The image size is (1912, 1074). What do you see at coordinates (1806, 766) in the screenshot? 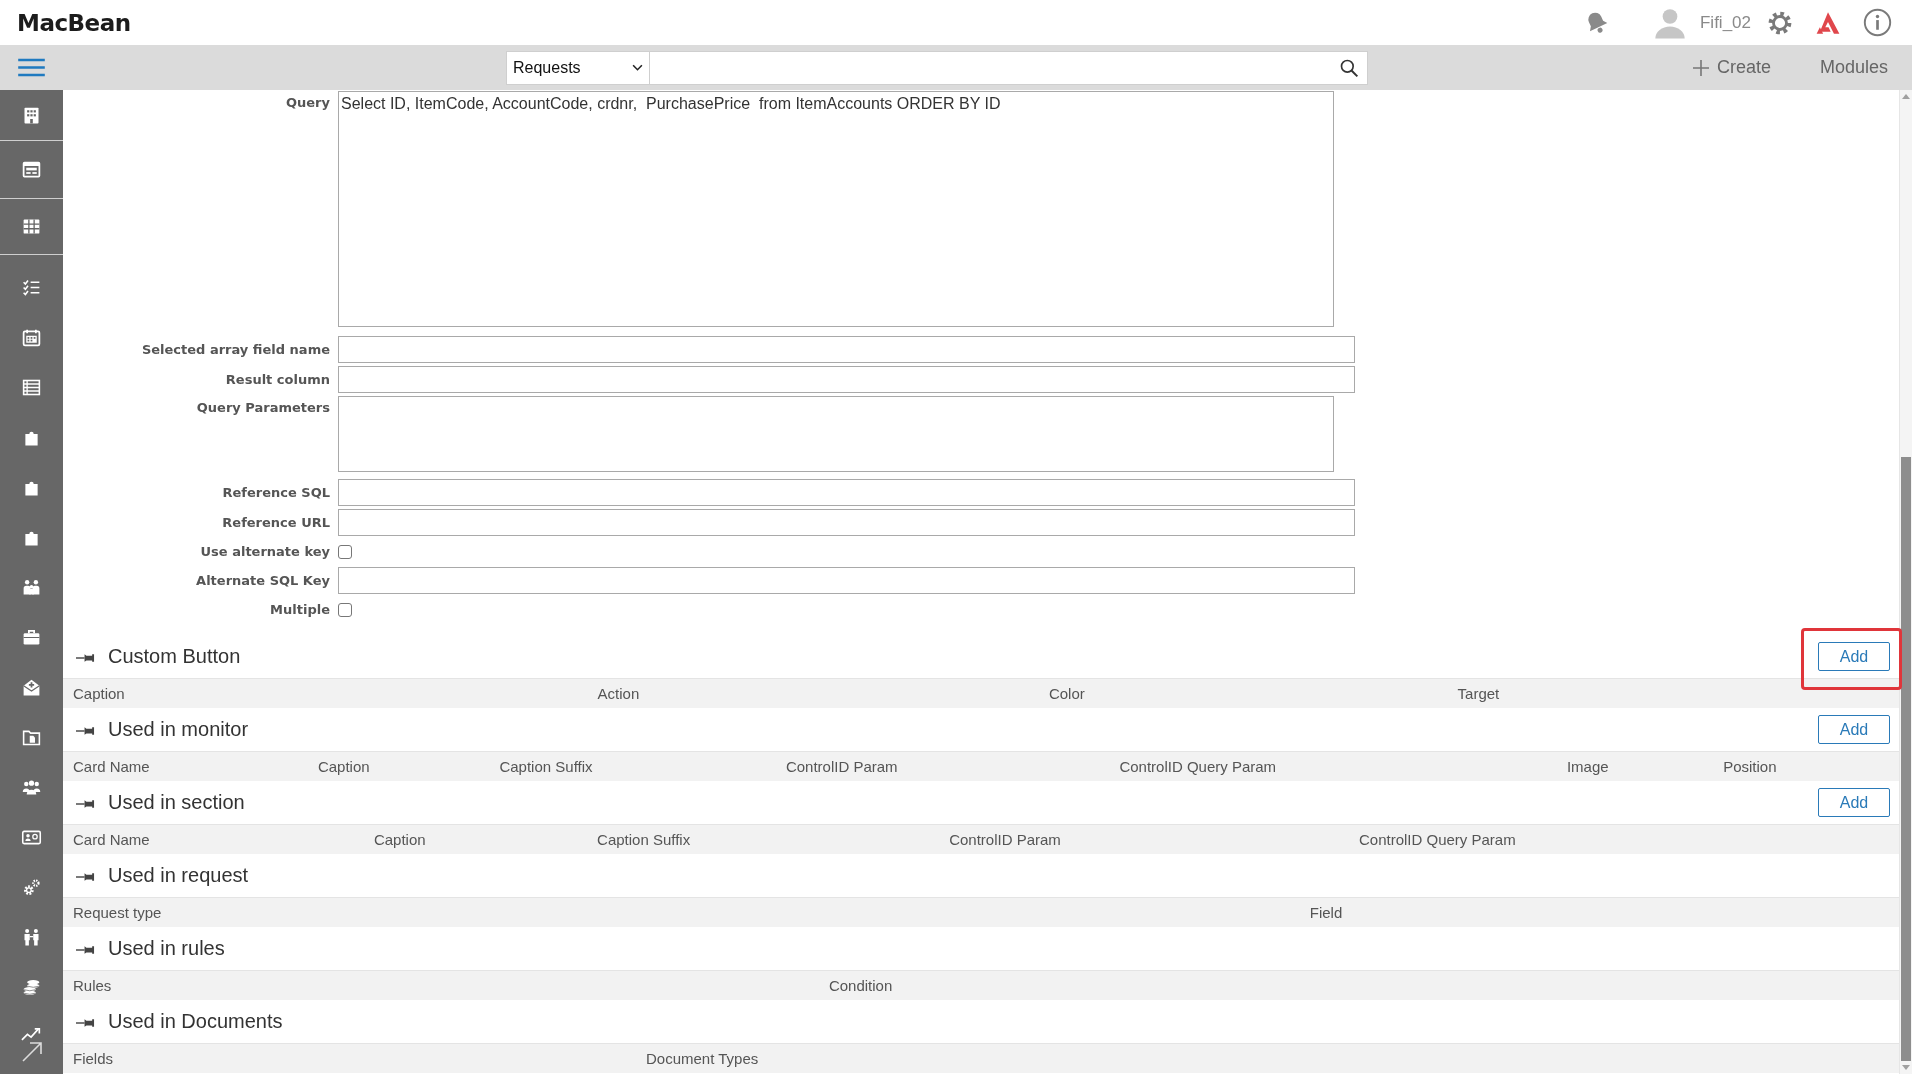
I see `column-header: Position` at bounding box center [1806, 766].